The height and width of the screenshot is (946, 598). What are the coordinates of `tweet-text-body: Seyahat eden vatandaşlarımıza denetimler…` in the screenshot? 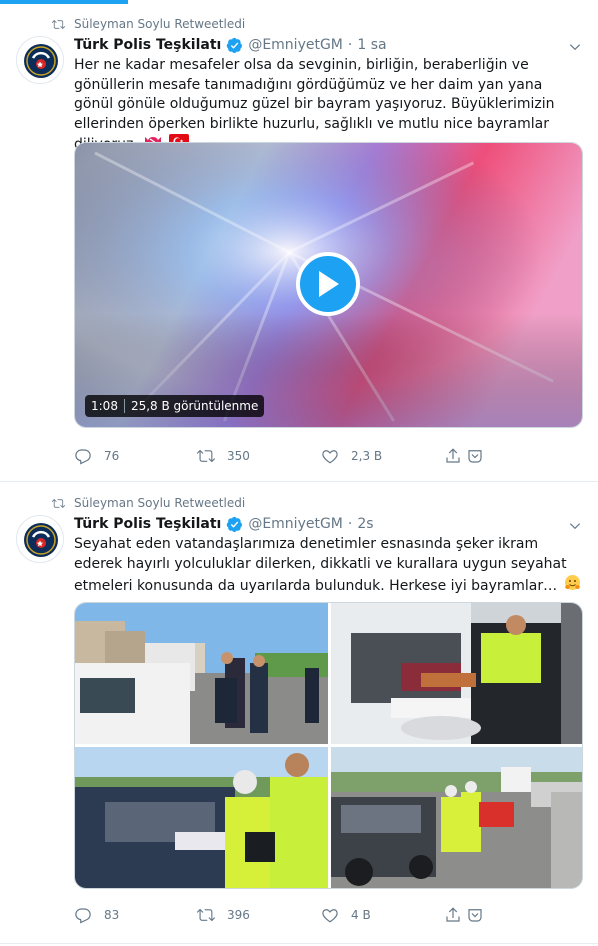 It's located at (320, 565).